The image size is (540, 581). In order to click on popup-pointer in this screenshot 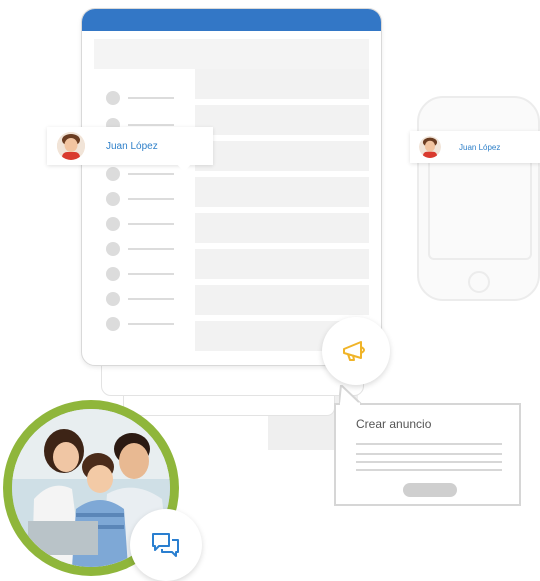, I will do `click(351, 395)`.